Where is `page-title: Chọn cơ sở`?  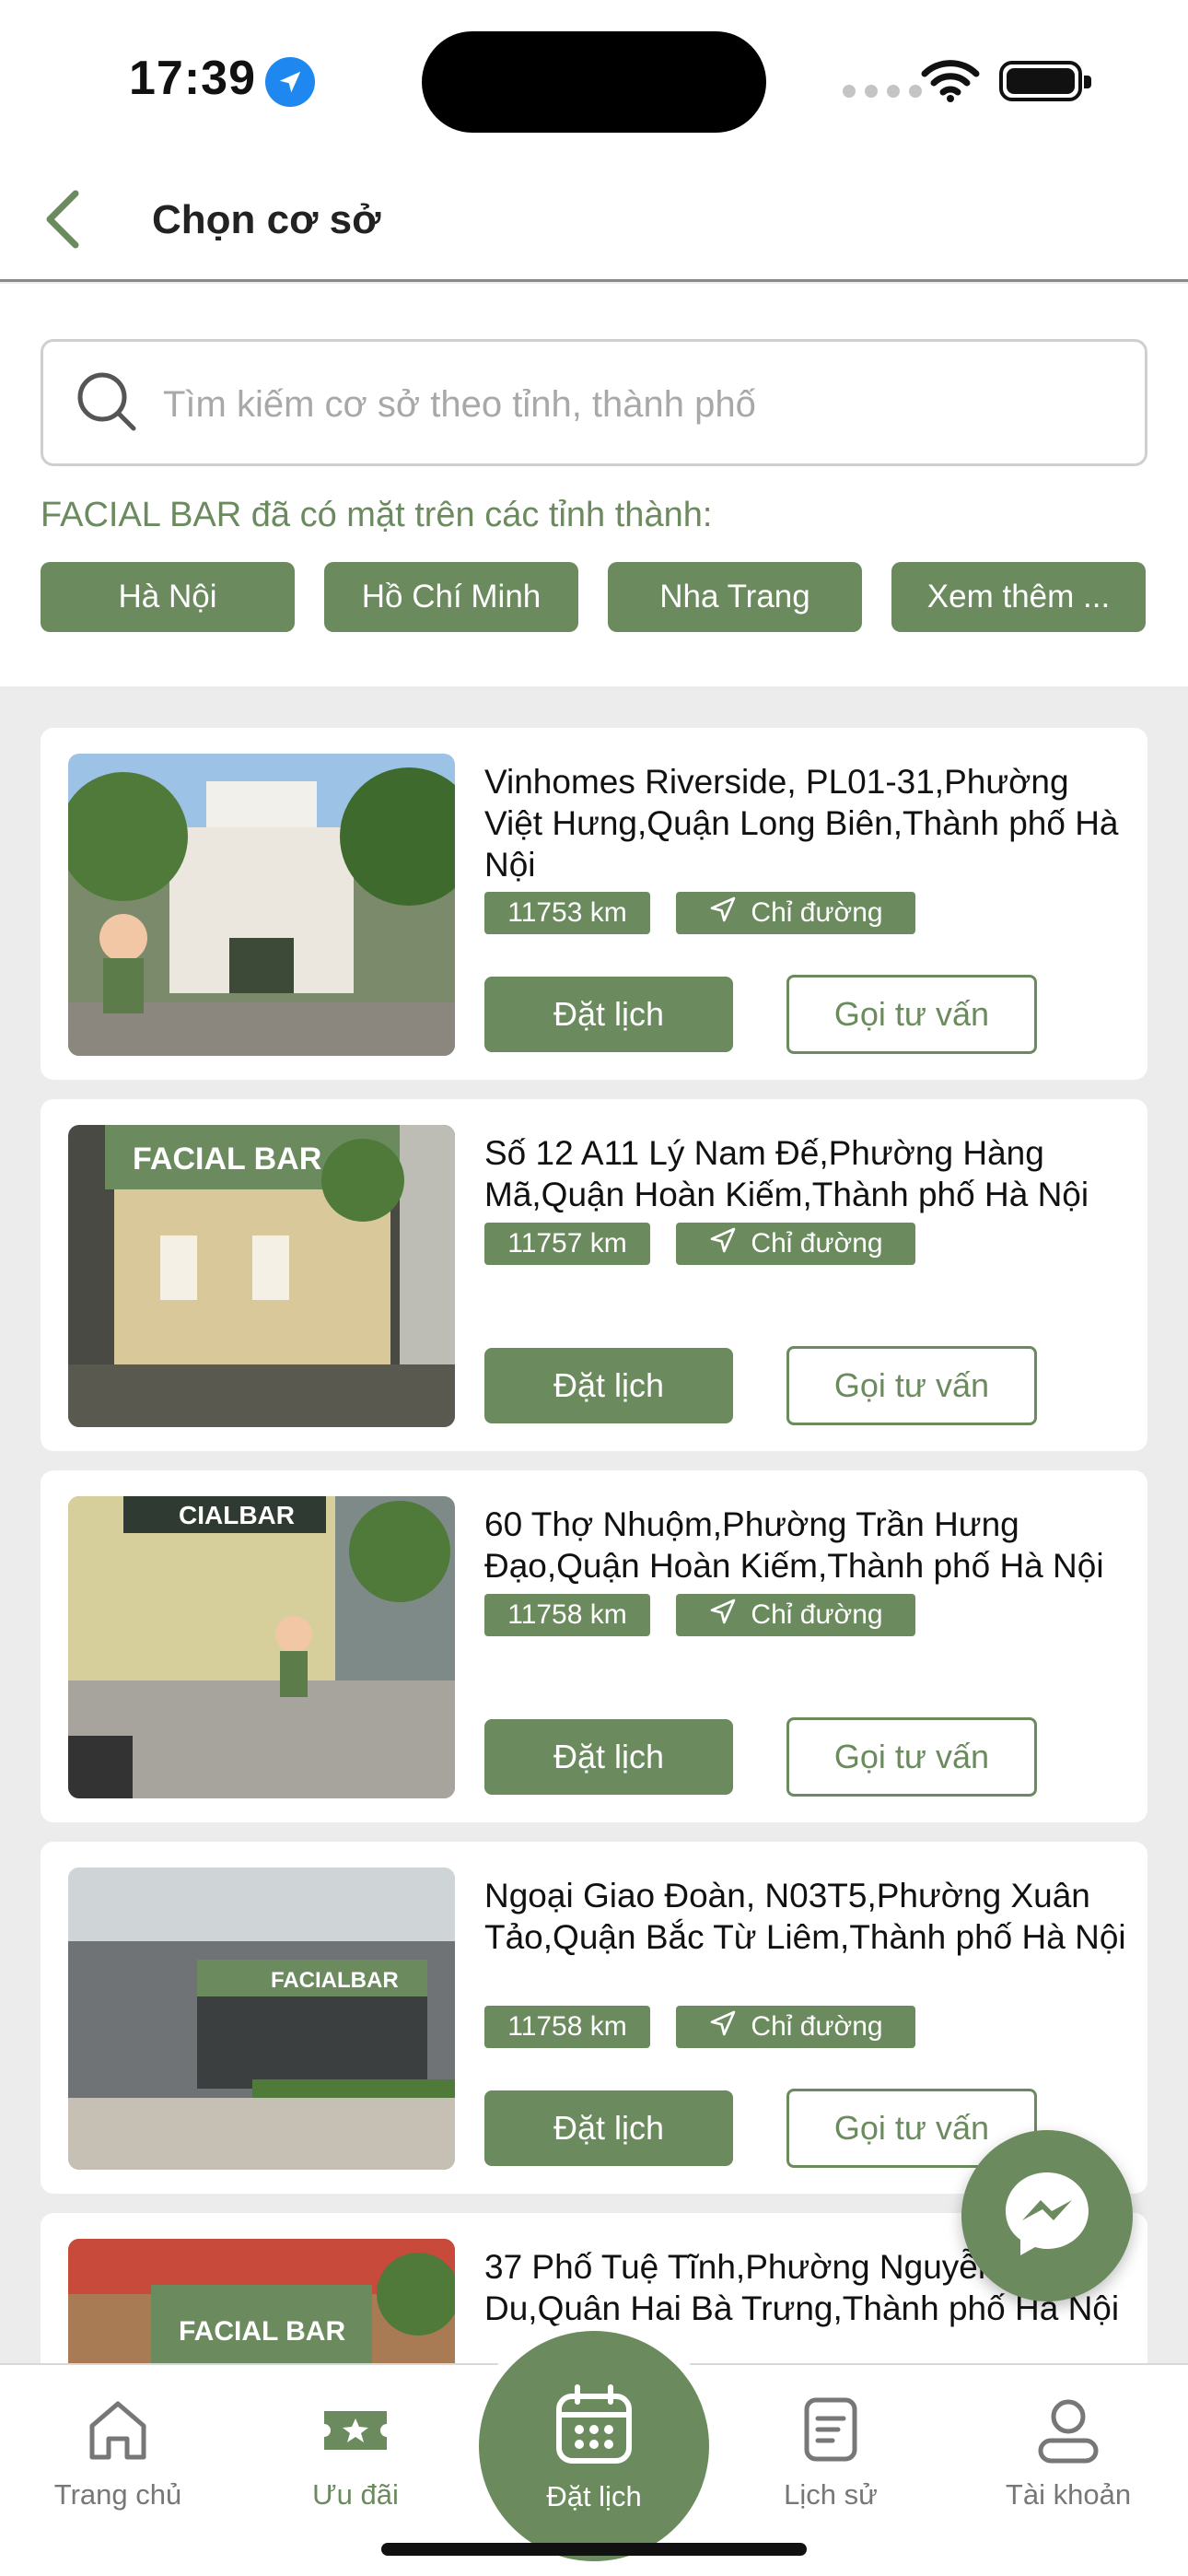
page-title: Chọn cơ sở is located at coordinates (266, 219).